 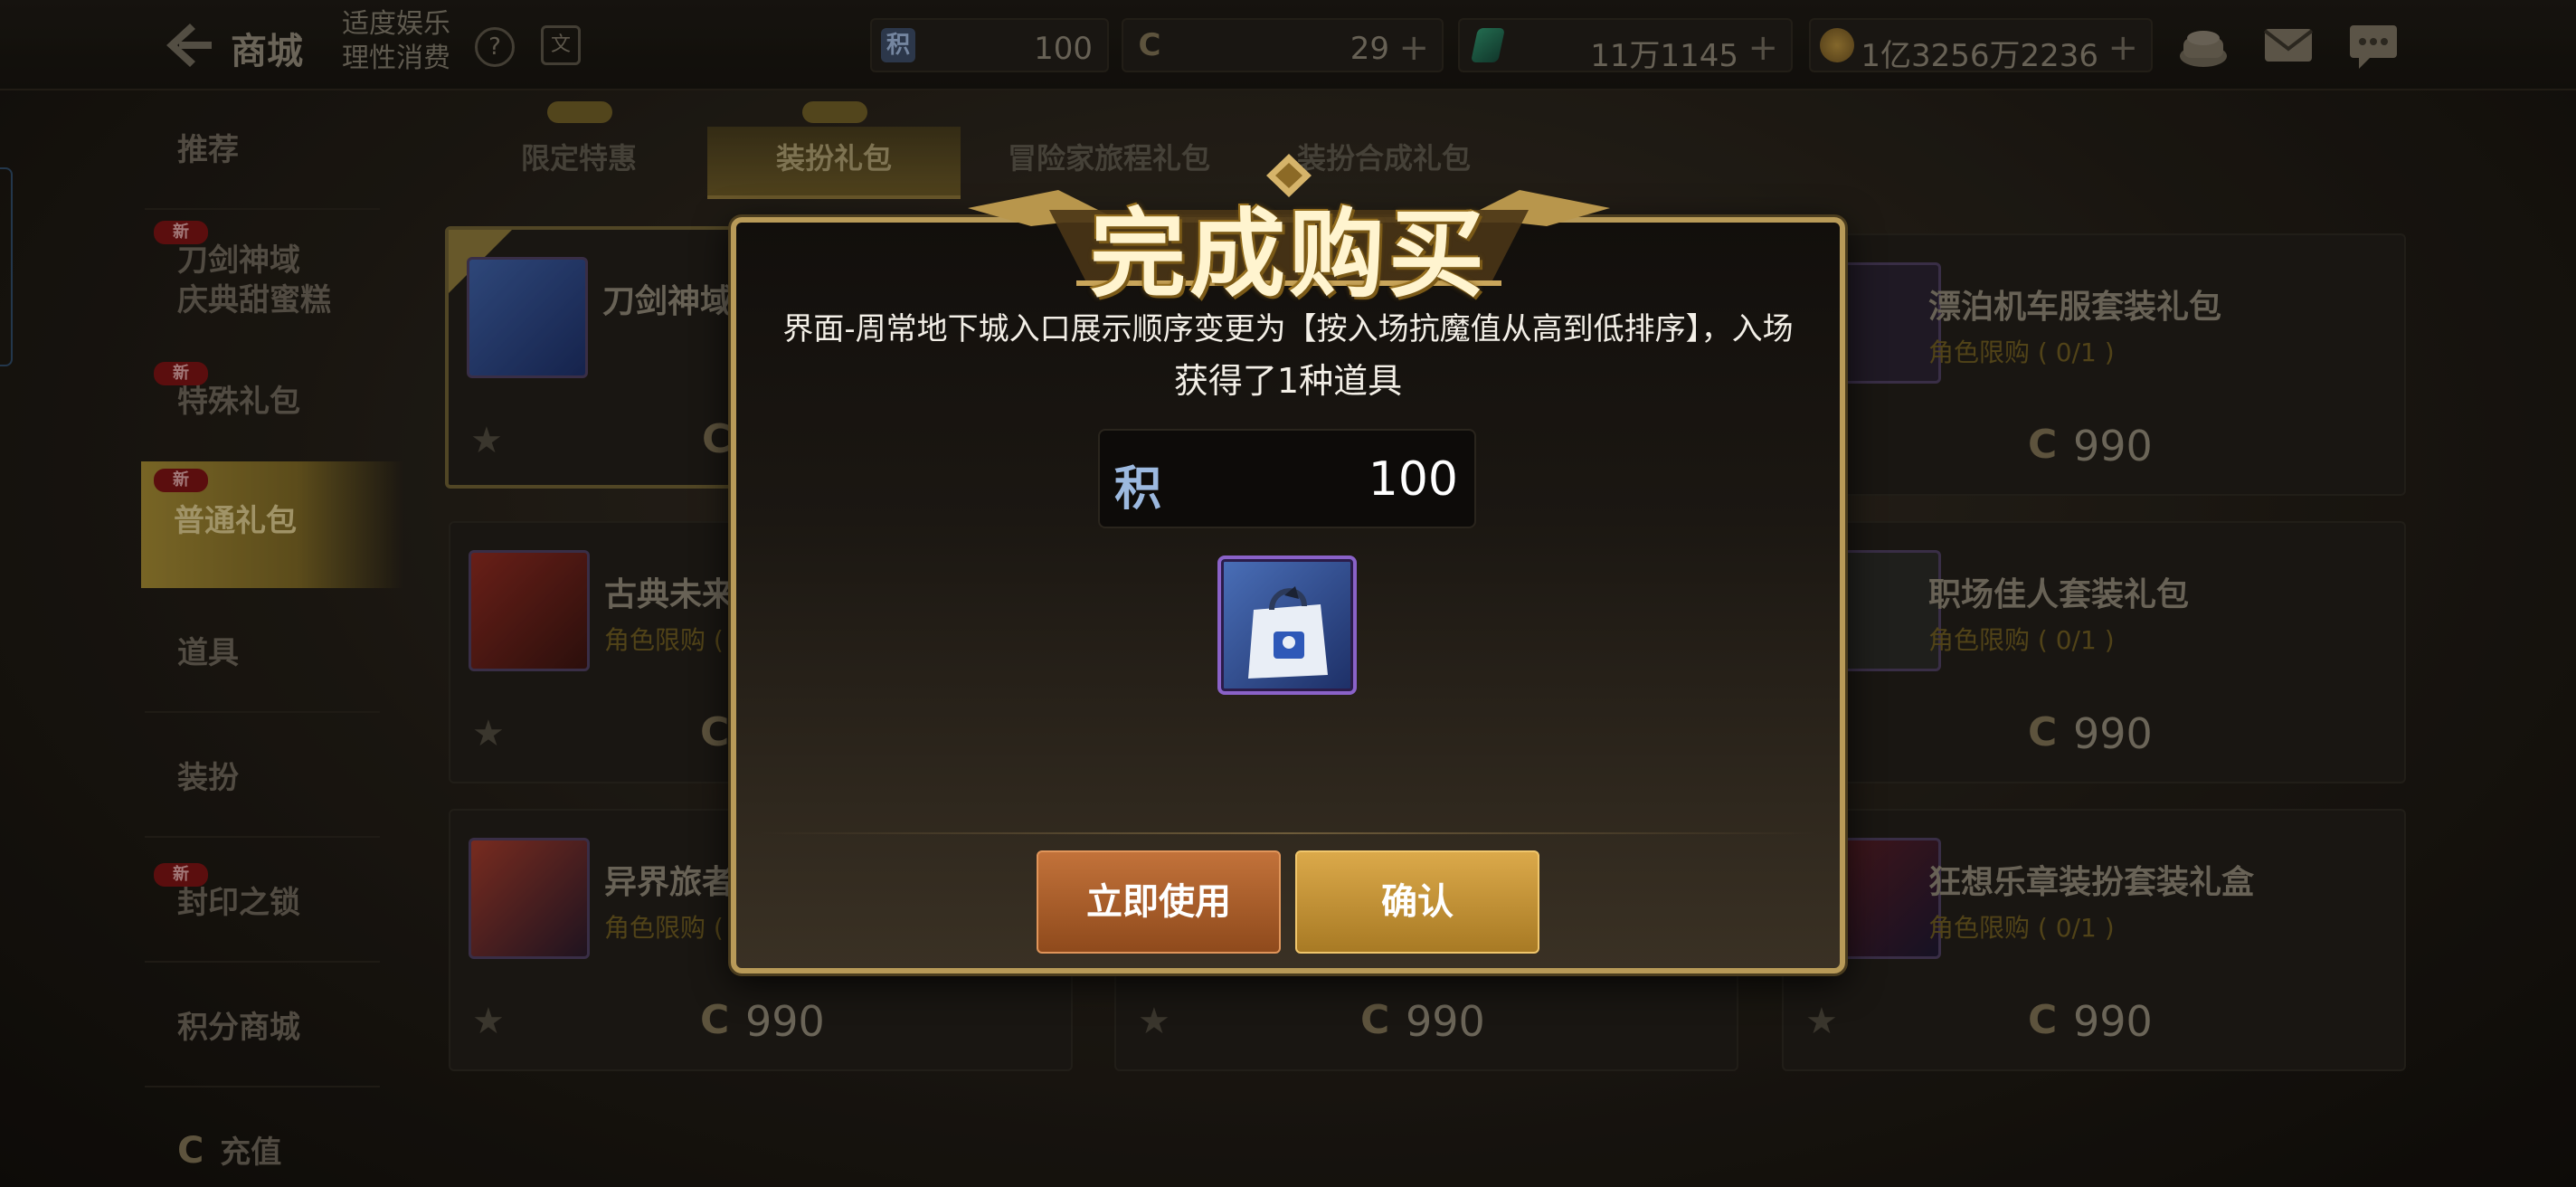 What do you see at coordinates (1287, 478) in the screenshot?
I see `points-reward: 积 100` at bounding box center [1287, 478].